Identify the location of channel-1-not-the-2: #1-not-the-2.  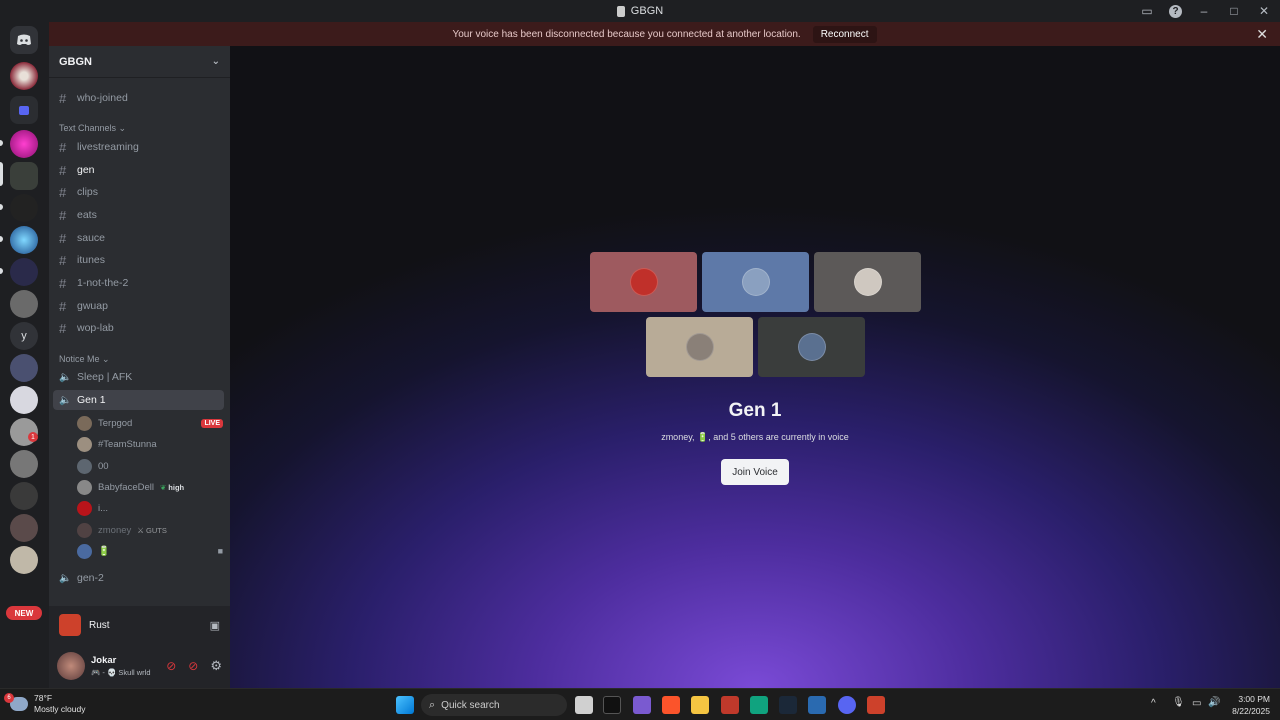
(138, 283).